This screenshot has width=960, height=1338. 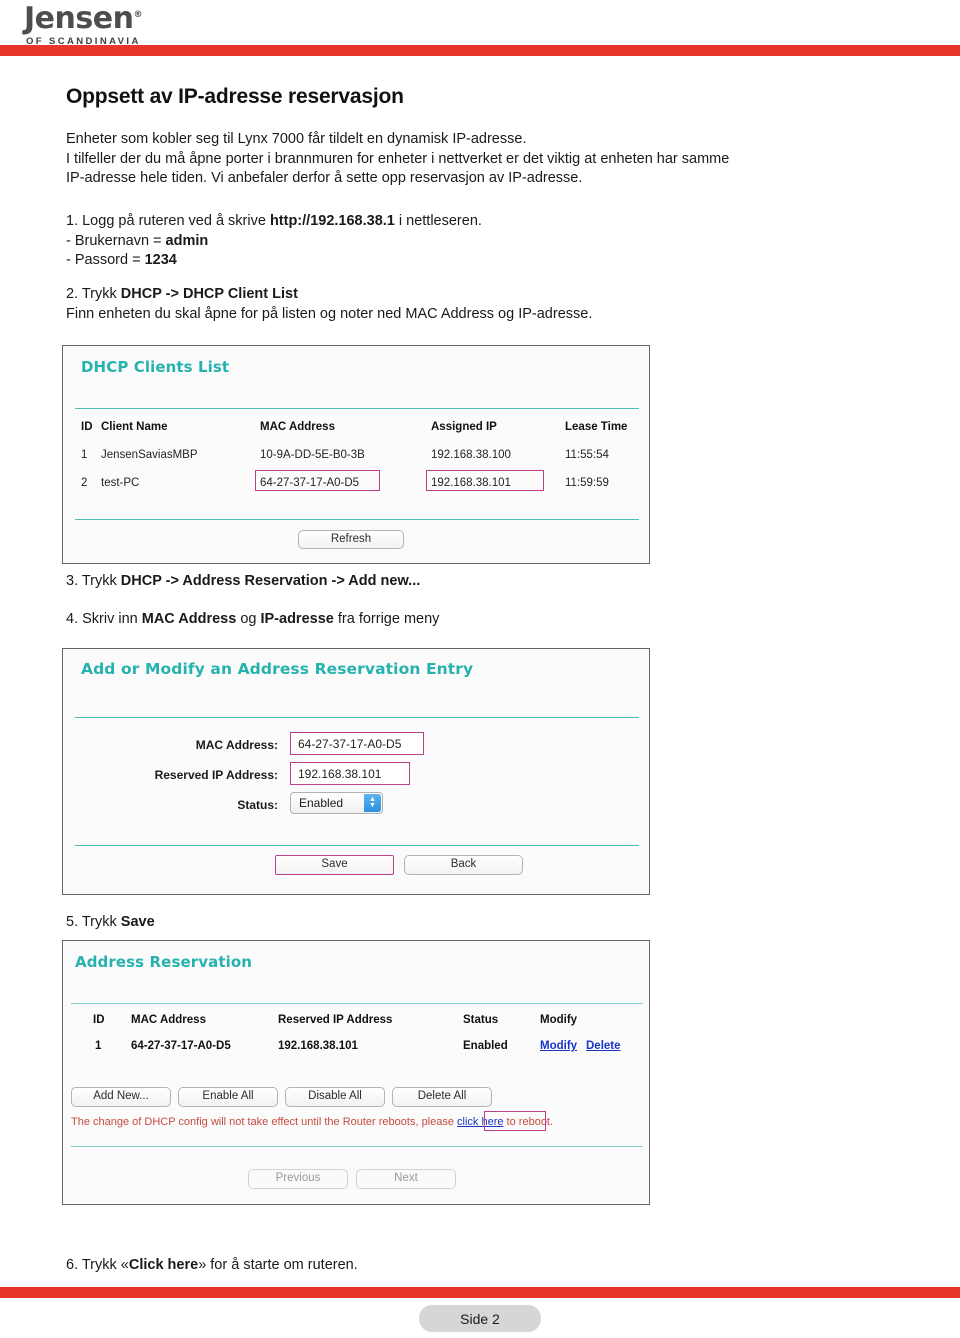 I want to click on previous-button: Previous, so click(x=298, y=1179).